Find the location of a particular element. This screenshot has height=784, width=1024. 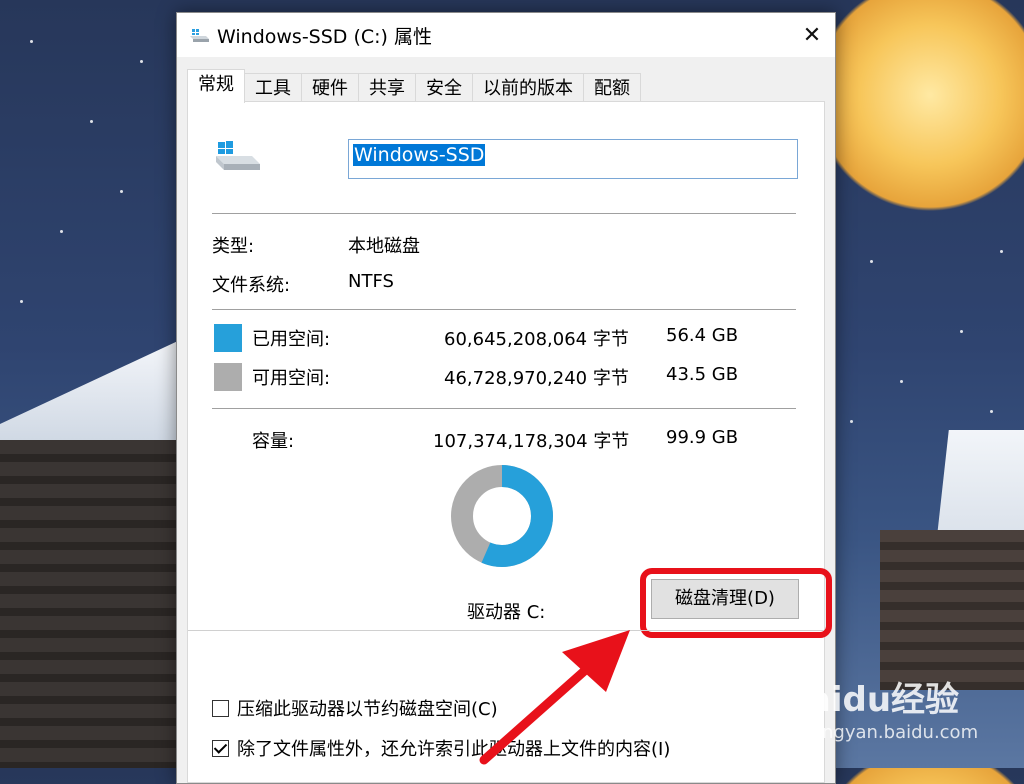

compress-option-label: 压缩此驱动器以节约磁盘空间(C) is located at coordinates (367, 709).